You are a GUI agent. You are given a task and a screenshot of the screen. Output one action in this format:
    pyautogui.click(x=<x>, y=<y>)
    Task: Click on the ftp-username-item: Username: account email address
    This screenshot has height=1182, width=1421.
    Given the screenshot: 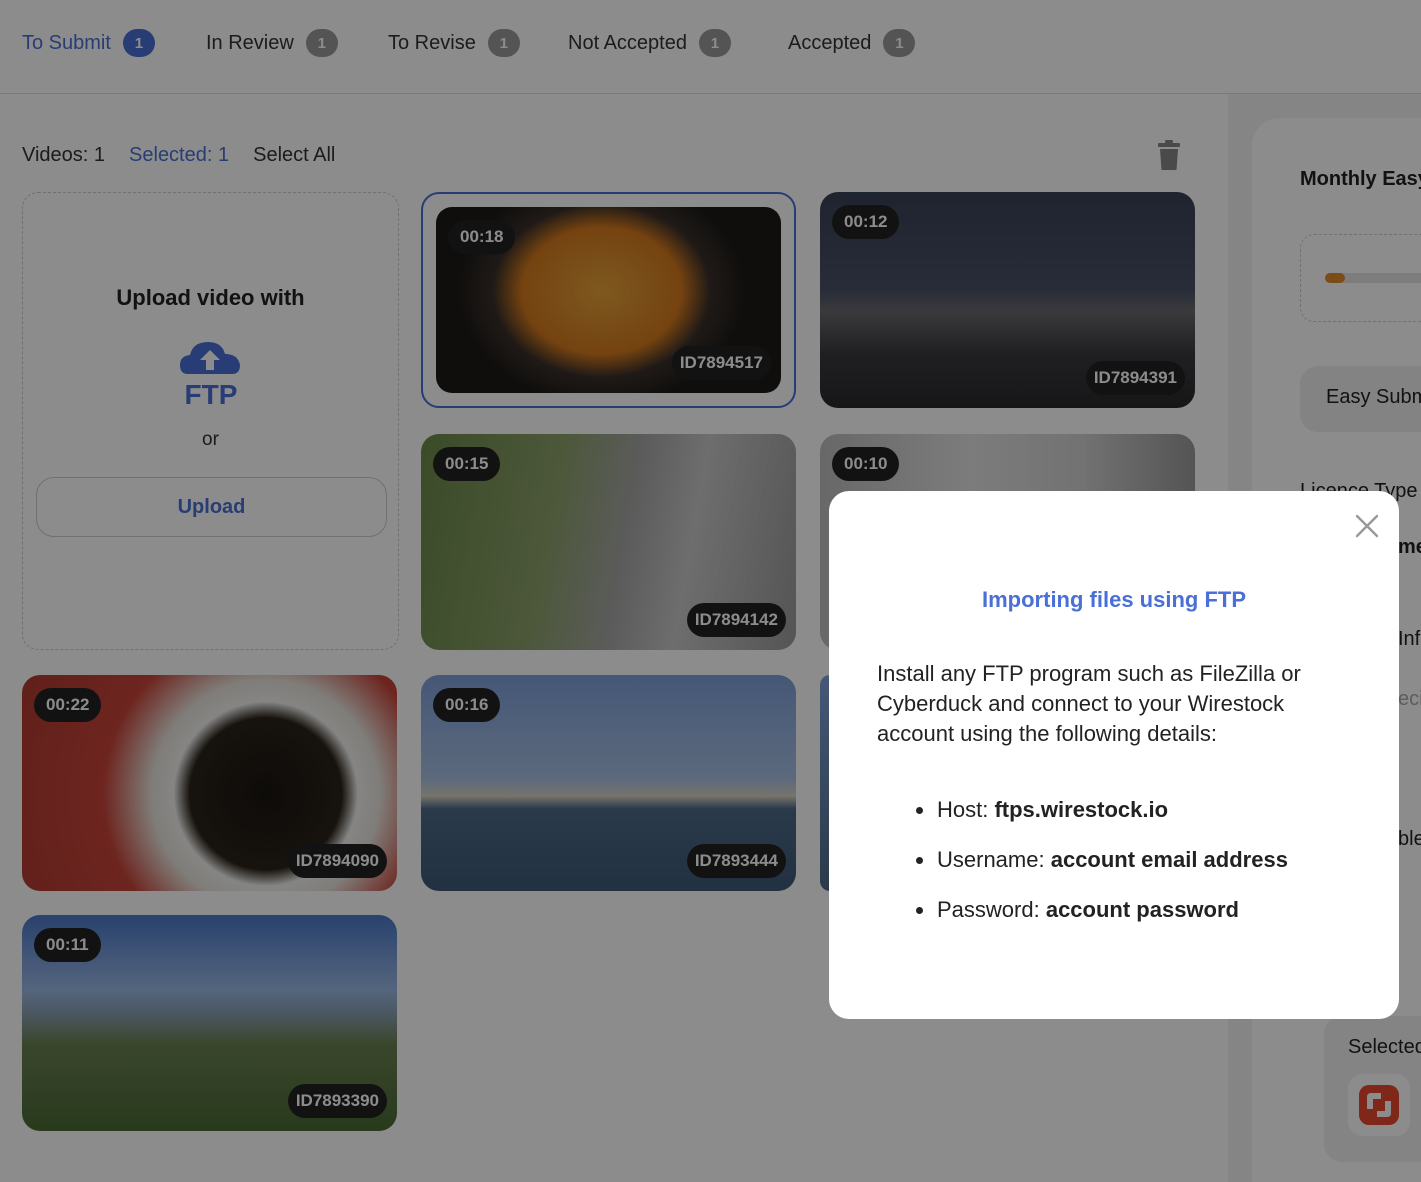 What is the action you would take?
    pyautogui.click(x=1102, y=870)
    